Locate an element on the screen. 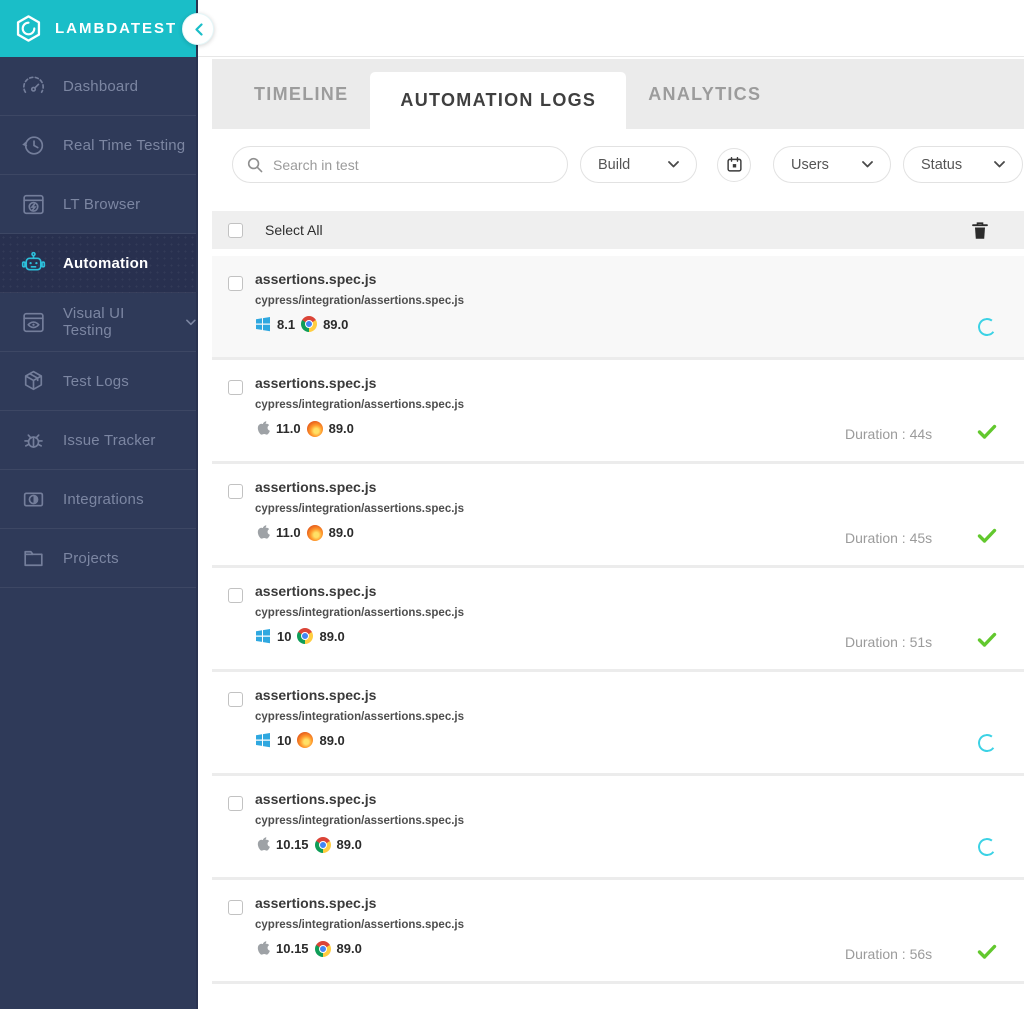  sidebar-item-lt-browser: LT Browser is located at coordinates (98, 204).